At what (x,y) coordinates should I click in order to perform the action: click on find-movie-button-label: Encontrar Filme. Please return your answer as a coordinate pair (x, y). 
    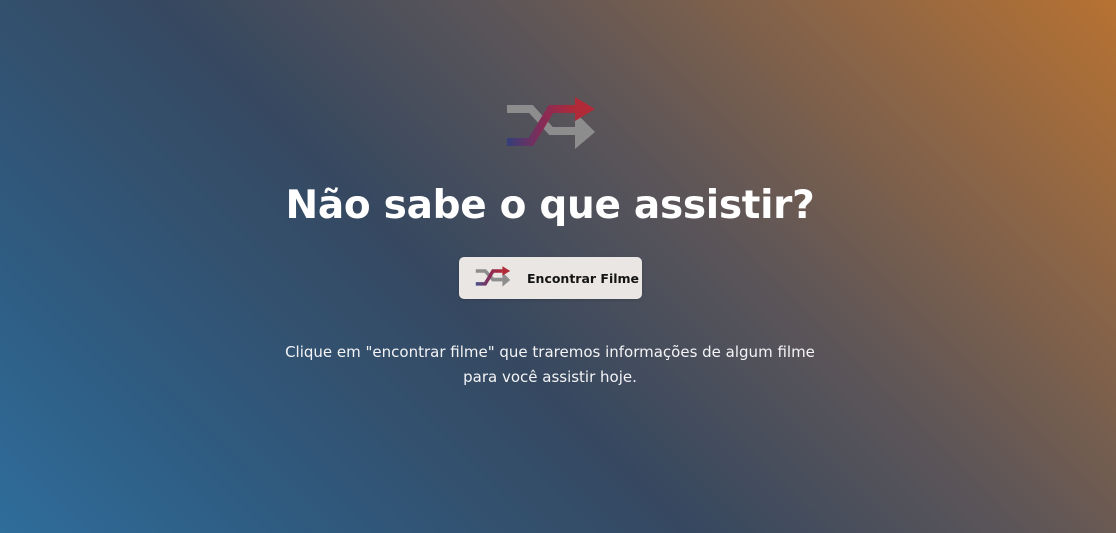
    Looking at the image, I should click on (583, 278).